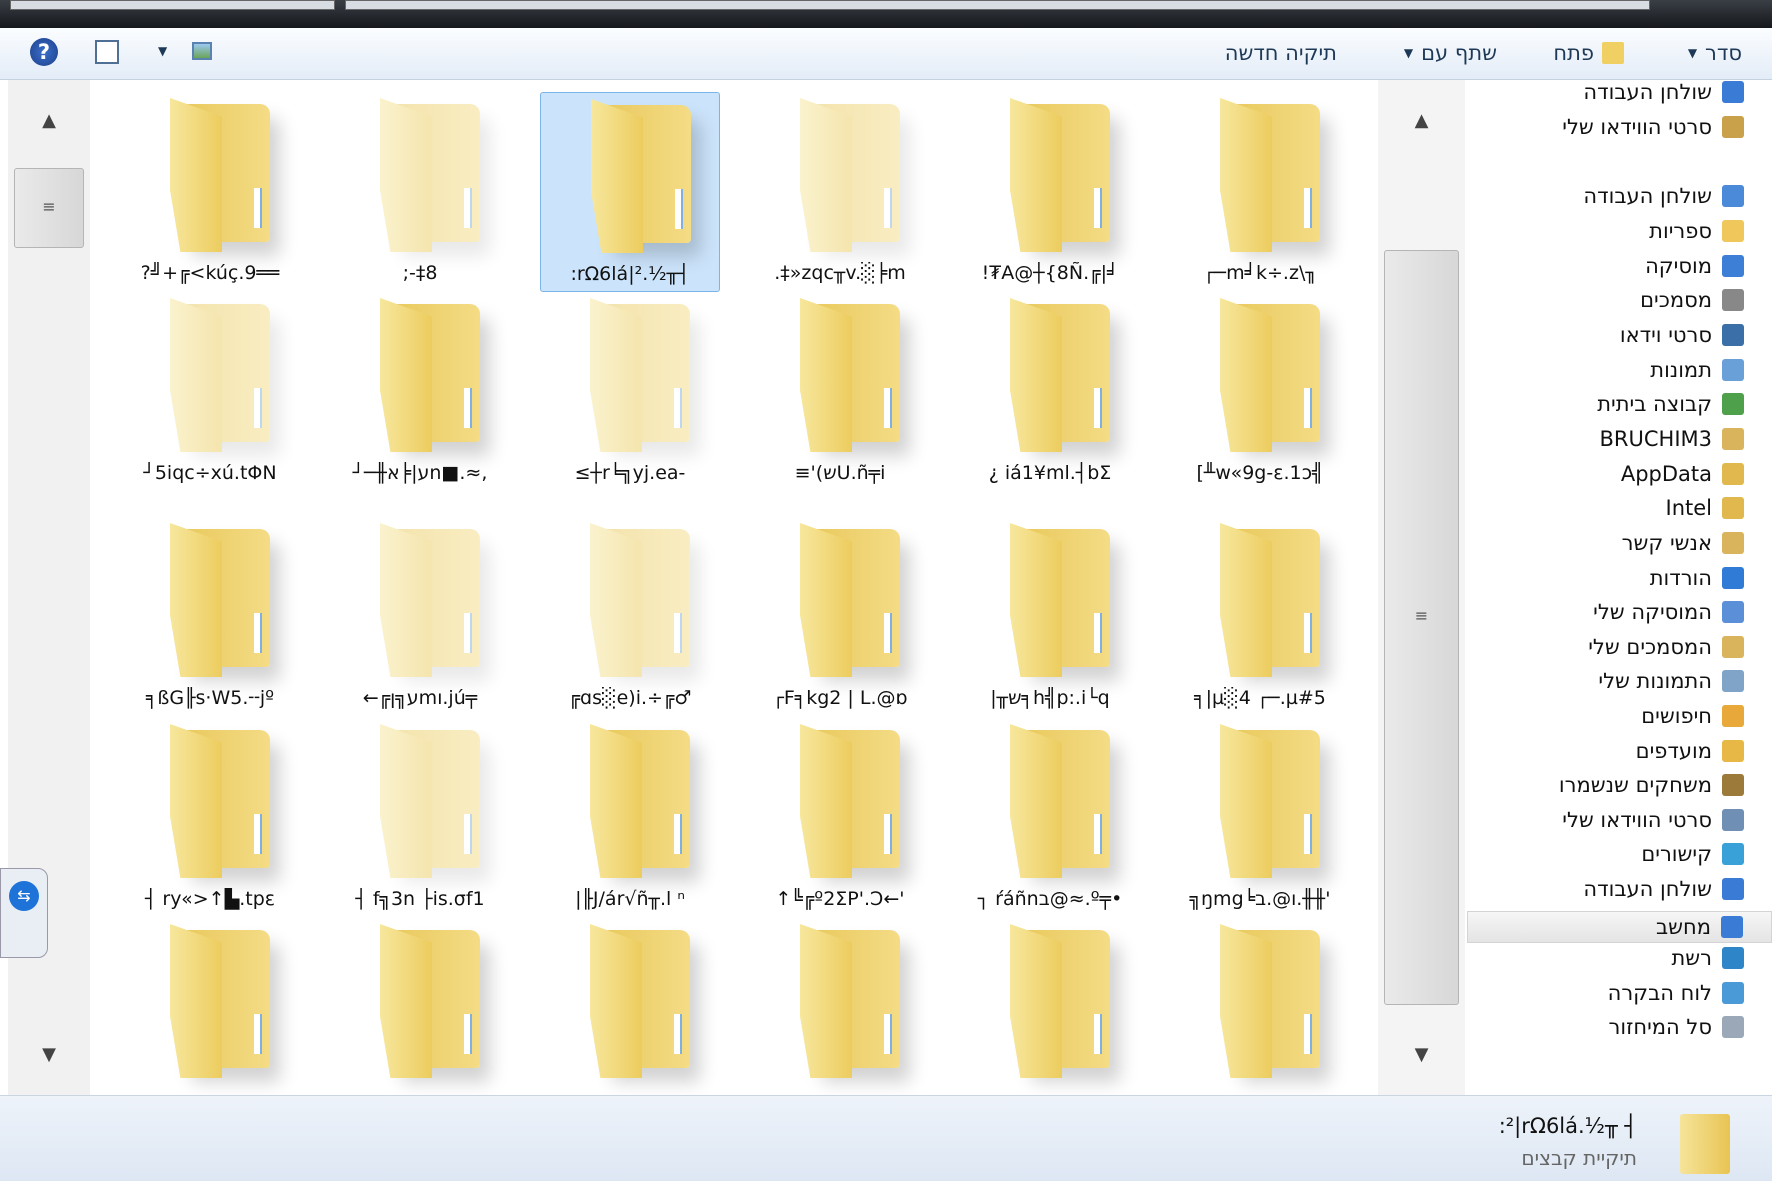 The width and height of the screenshot is (1772, 1181). Describe the element at coordinates (1050, 617) in the screenshot. I see `folder-item: |╥ש╕h╣p:.i└q` at that location.